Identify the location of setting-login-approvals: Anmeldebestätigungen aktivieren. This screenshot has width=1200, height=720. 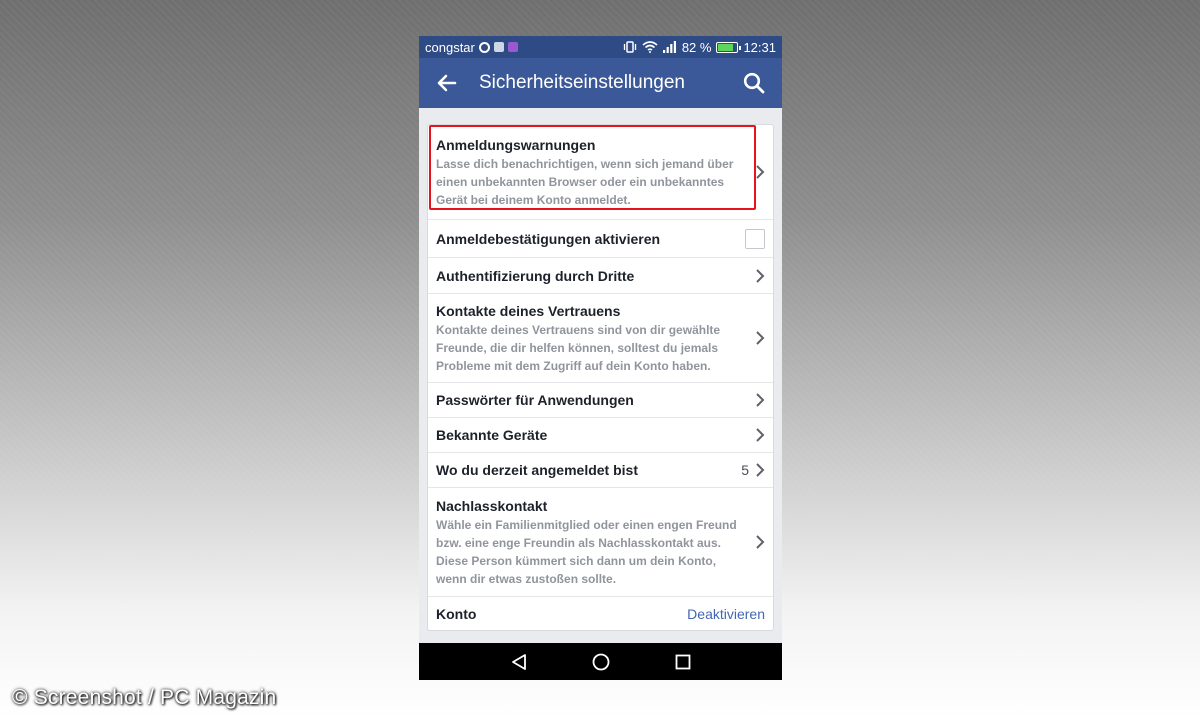
(600, 239).